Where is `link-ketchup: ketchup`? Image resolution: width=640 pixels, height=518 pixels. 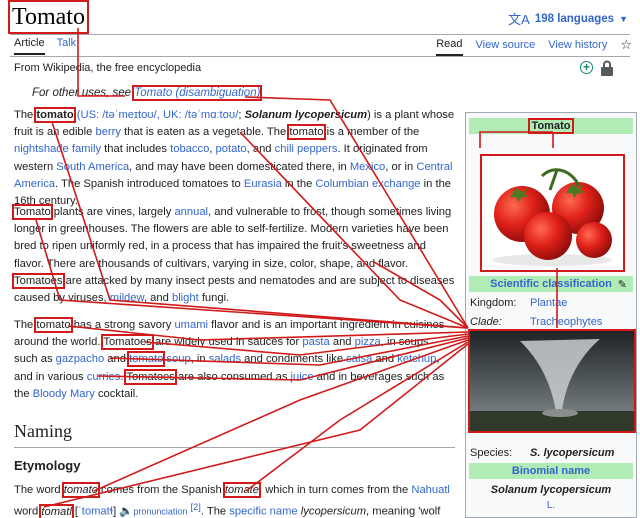
link-ketchup: ketchup is located at coordinates (416, 359).